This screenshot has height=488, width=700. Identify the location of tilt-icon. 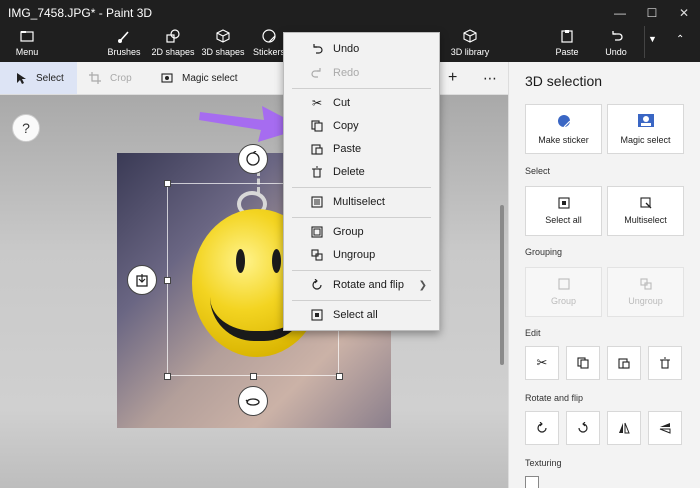
(252, 402).